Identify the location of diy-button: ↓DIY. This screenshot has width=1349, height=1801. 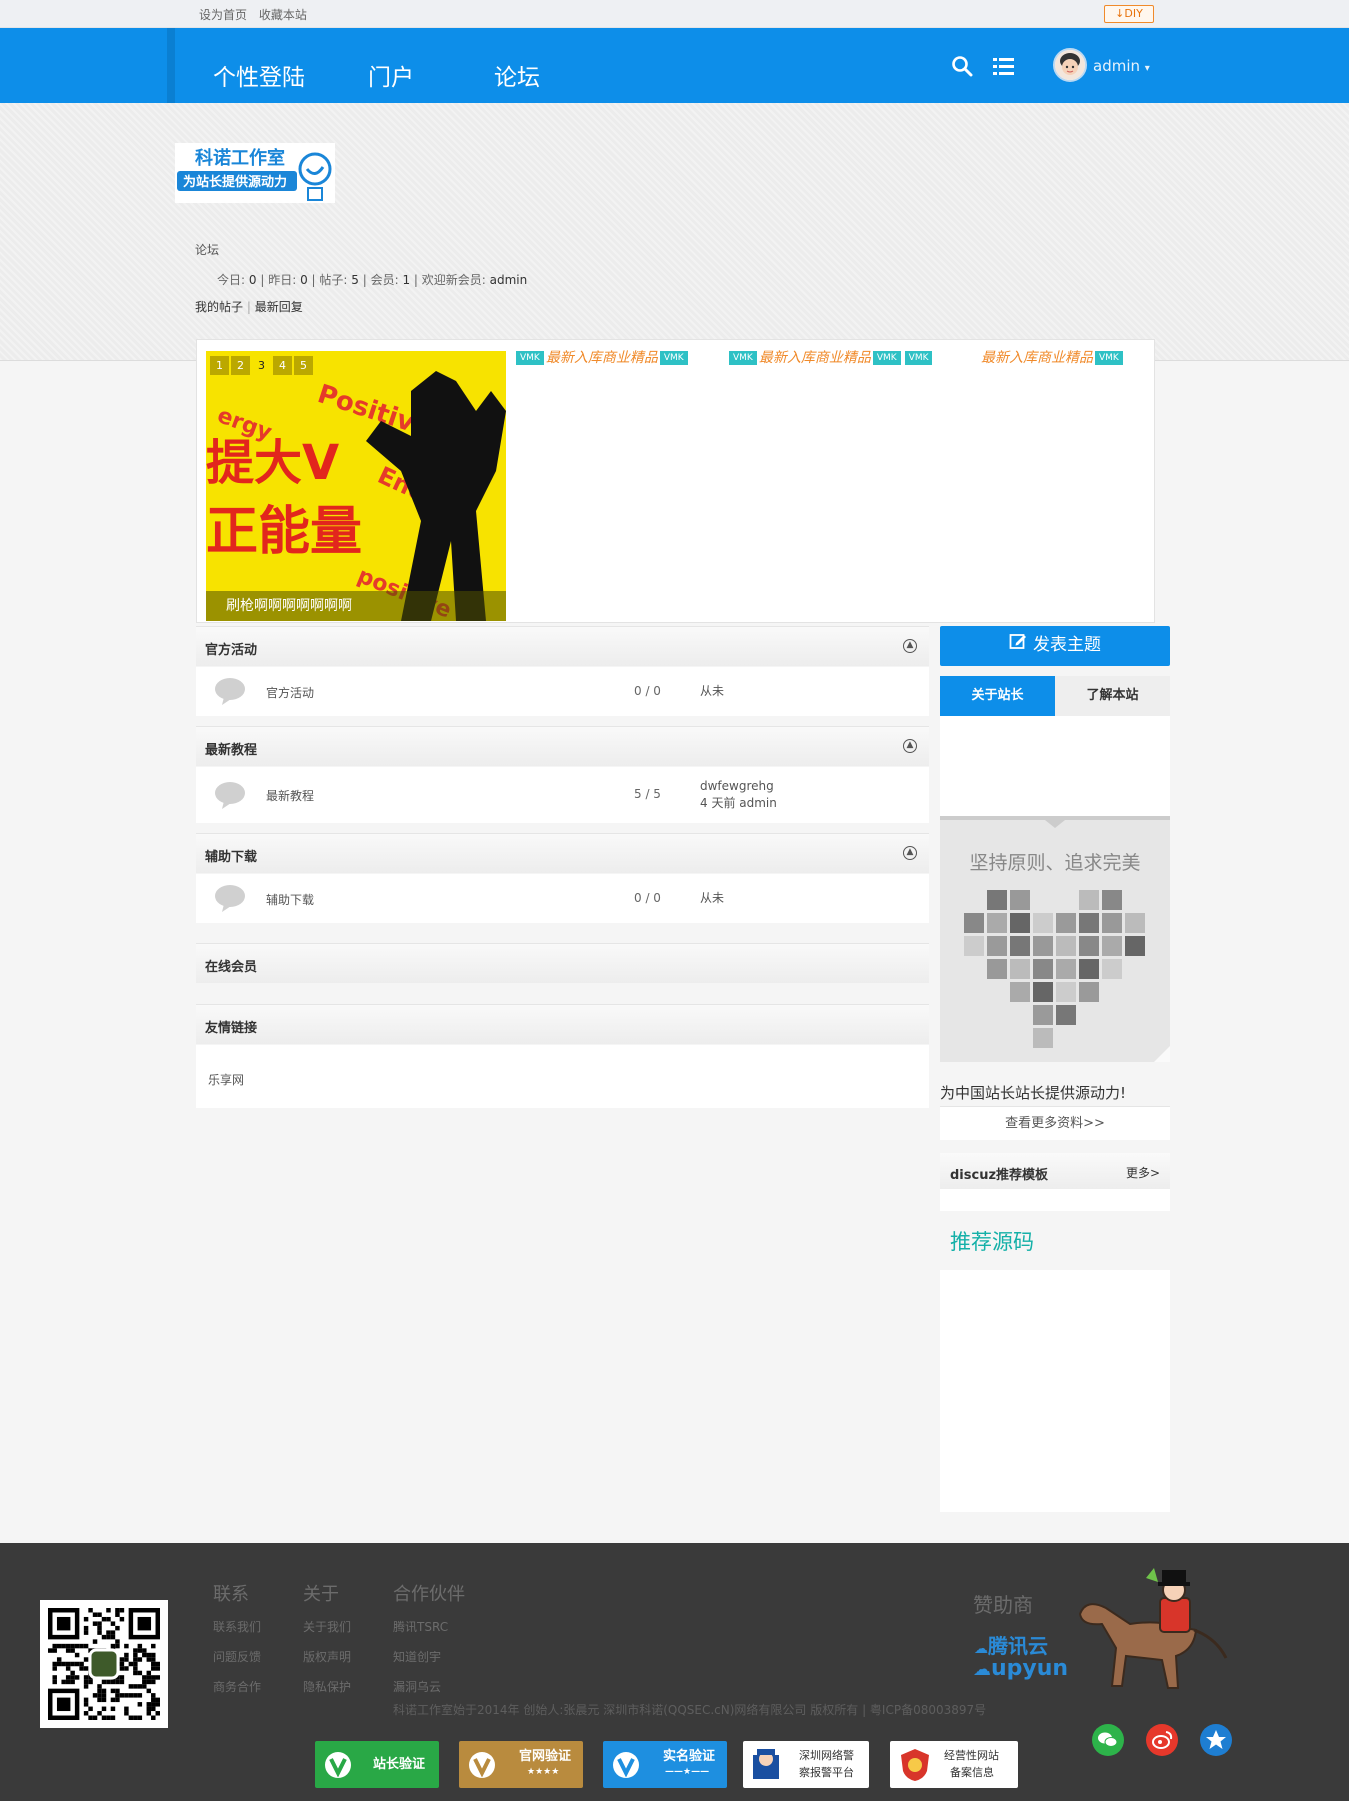
(1129, 14).